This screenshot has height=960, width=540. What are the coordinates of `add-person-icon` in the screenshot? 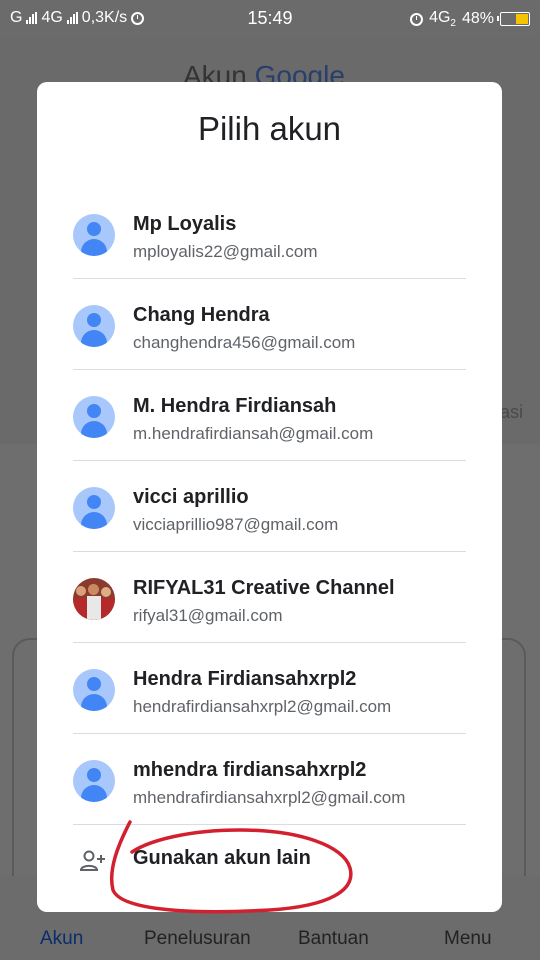 It's located at (92, 860).